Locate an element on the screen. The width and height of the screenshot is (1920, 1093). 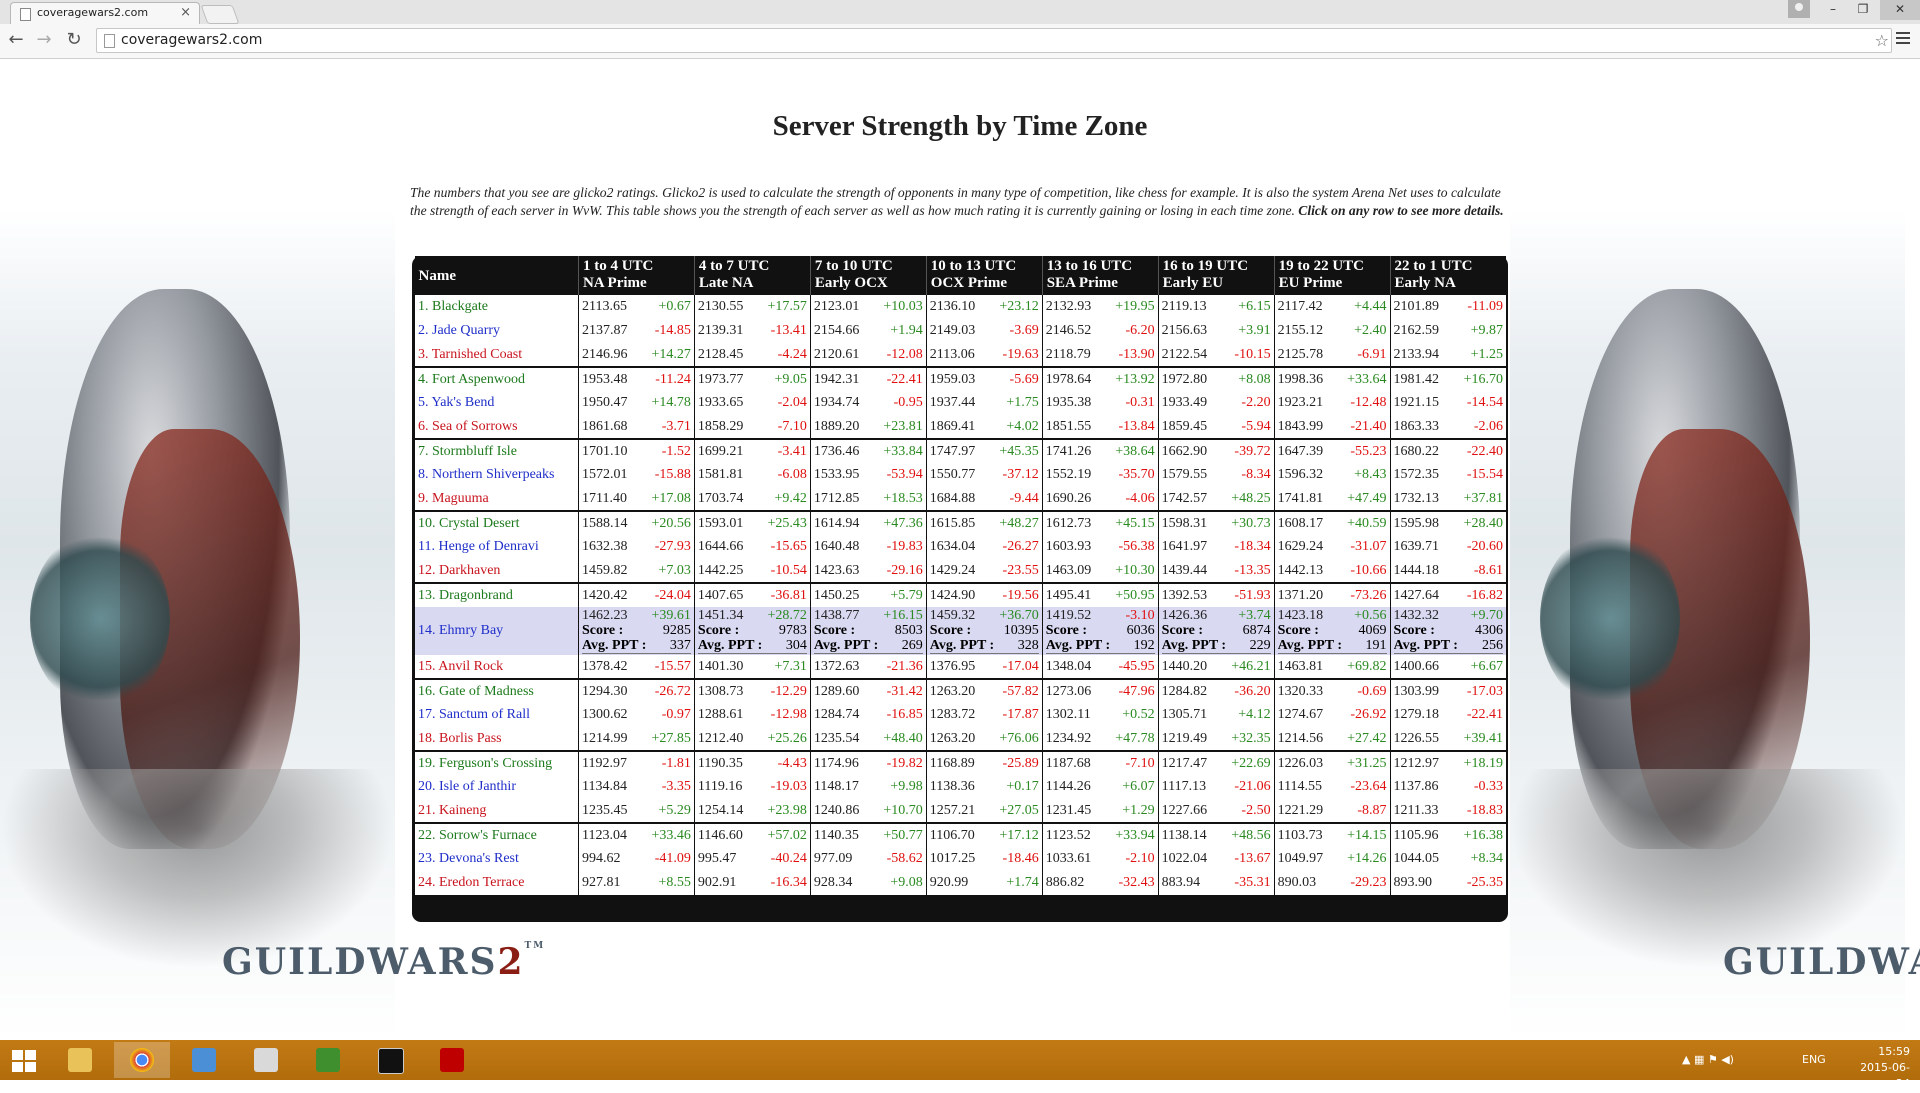
rating-value: 927.81 is located at coordinates (601, 882).